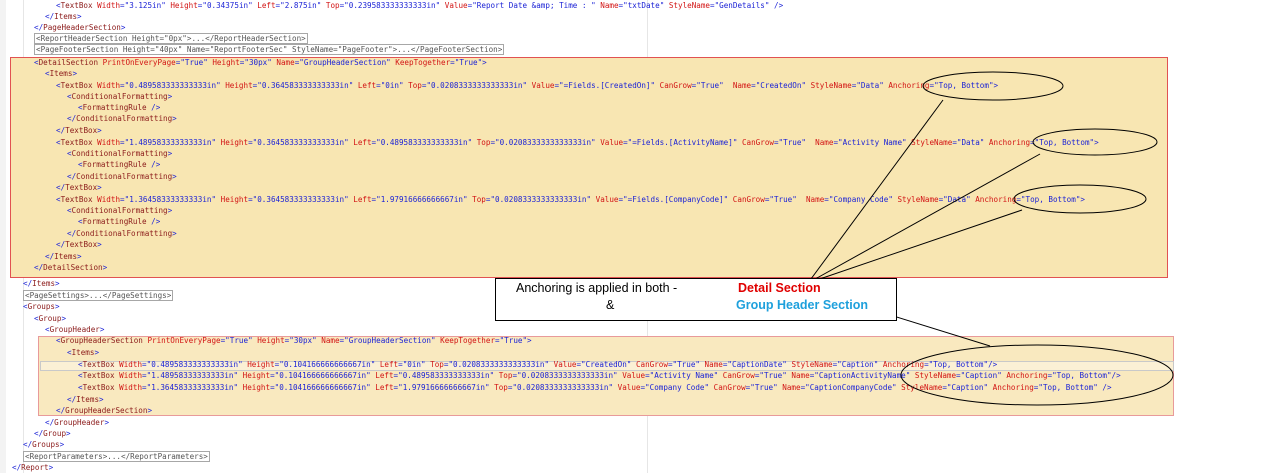  I want to click on collapsed-region: <PageSettings>...</PageSettings>, so click(98, 295).